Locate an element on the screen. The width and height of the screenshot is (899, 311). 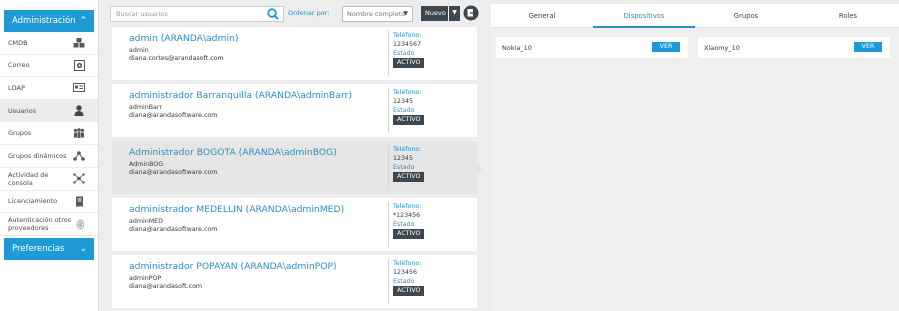
license-icon is located at coordinates (79, 201).